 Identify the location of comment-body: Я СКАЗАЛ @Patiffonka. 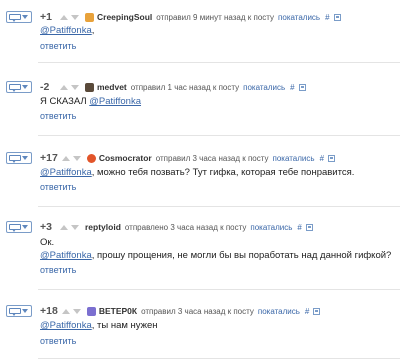
(90, 101).